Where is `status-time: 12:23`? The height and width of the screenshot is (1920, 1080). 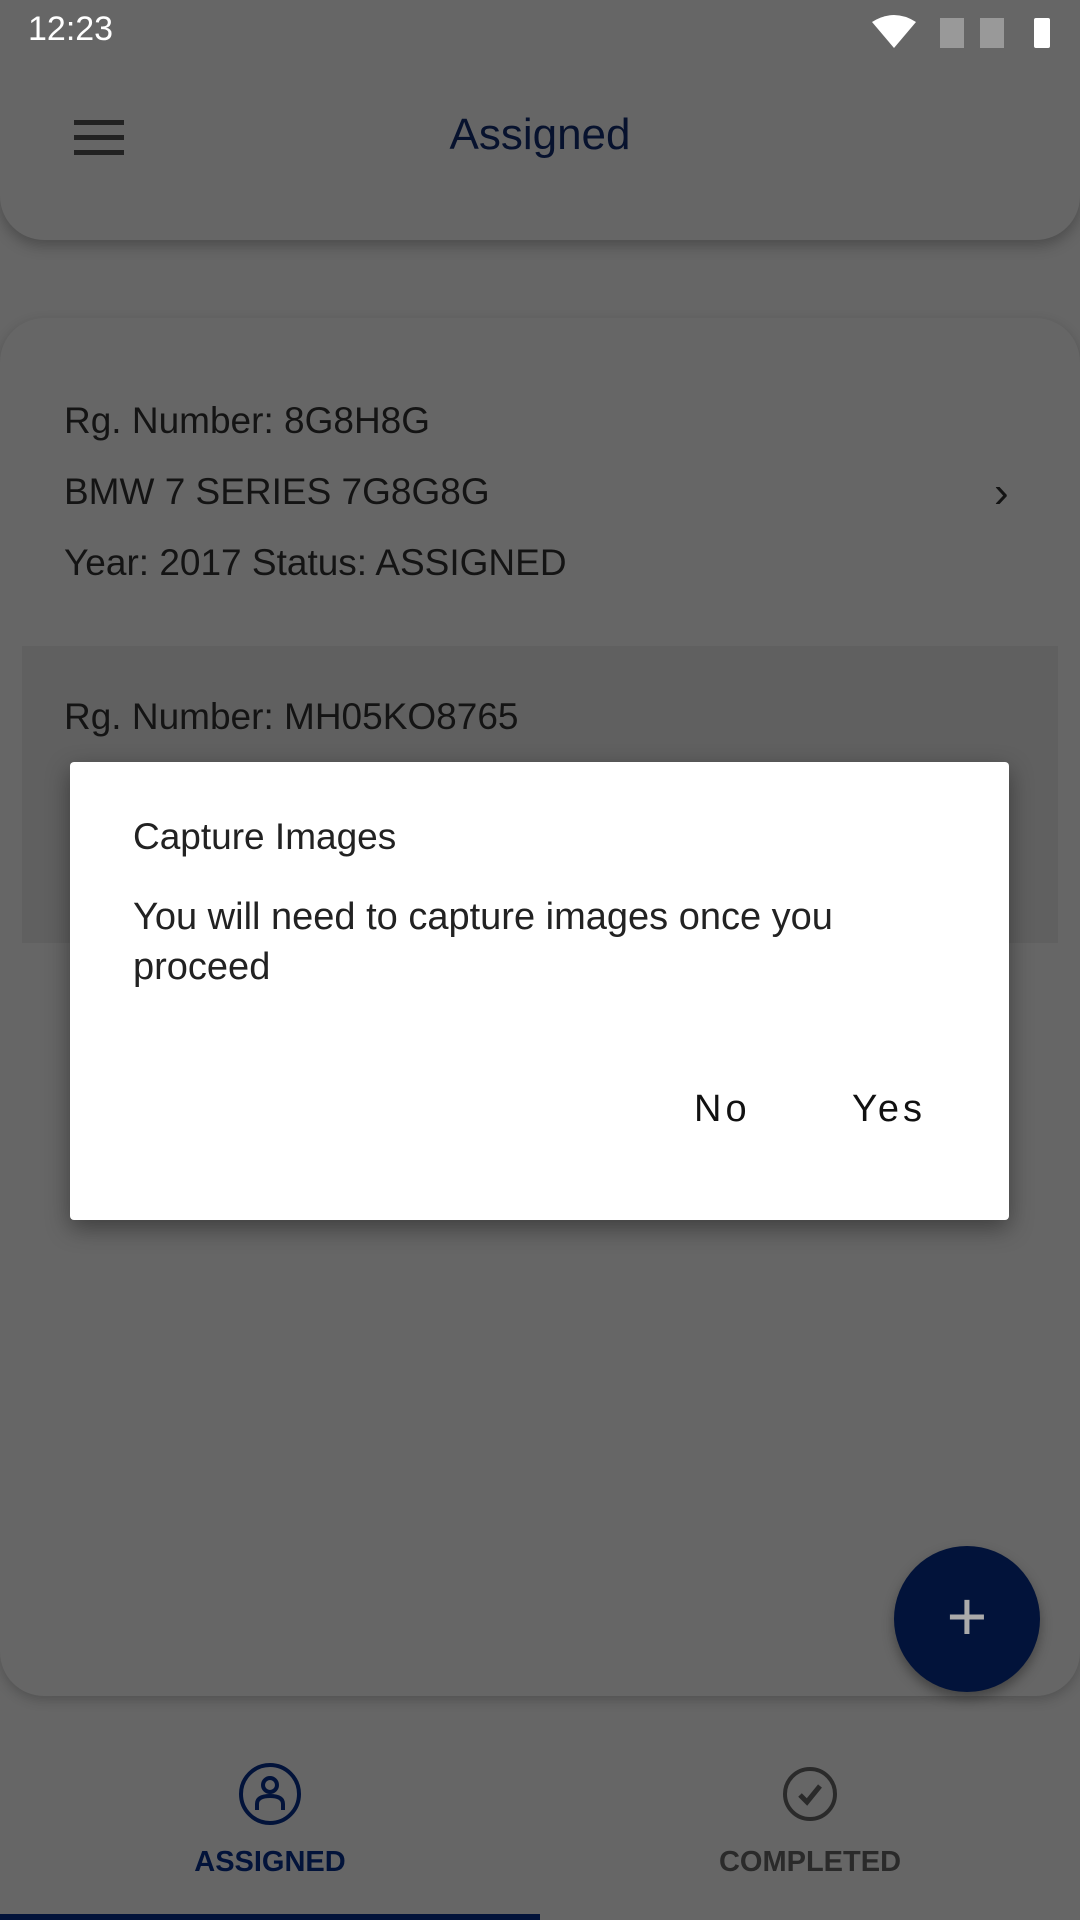
status-time: 12:23 is located at coordinates (71, 29).